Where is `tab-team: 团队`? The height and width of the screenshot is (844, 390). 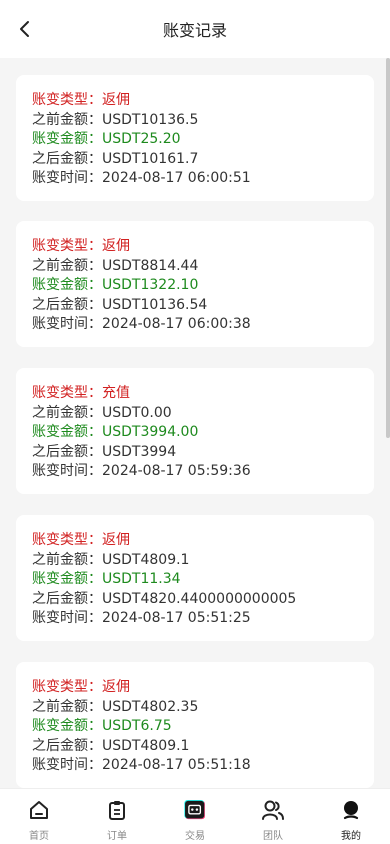 tab-team: 团队 is located at coordinates (273, 816).